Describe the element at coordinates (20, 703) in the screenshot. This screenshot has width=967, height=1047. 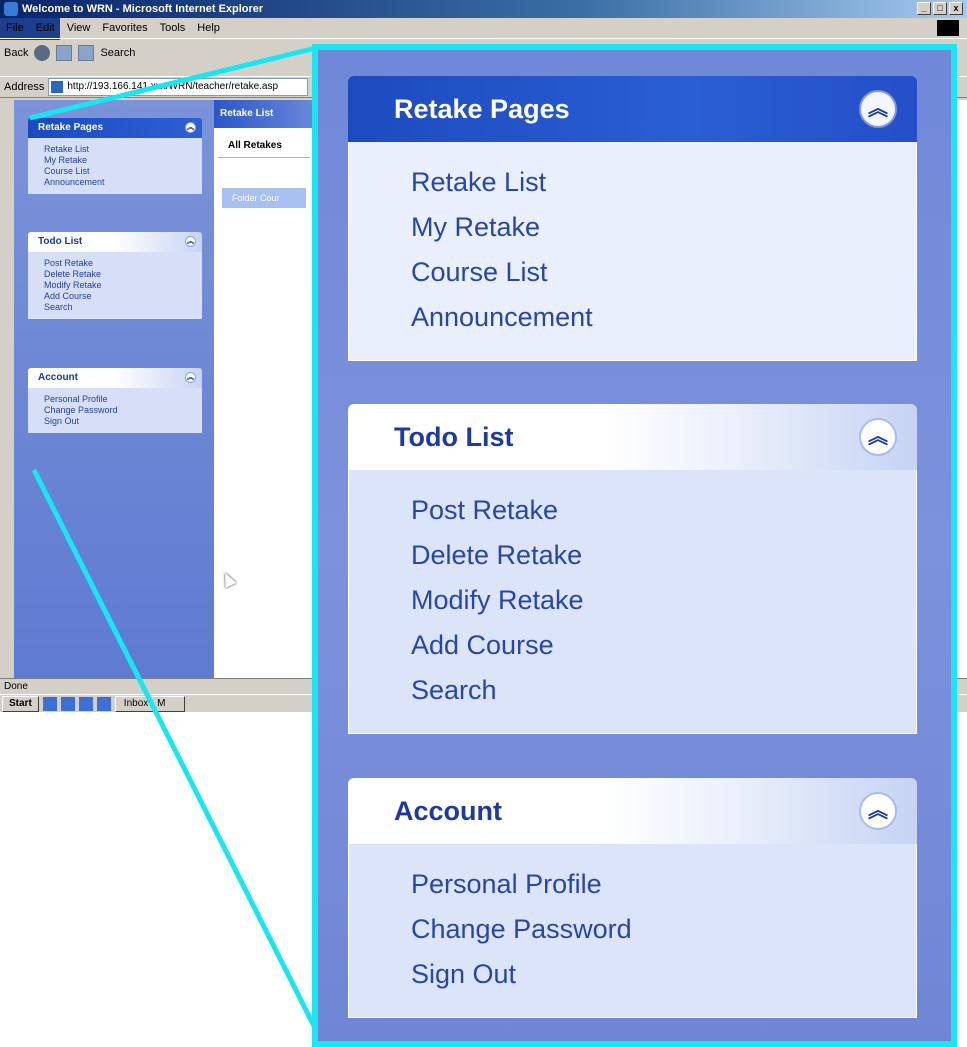
I see `start-button: Start` at that location.